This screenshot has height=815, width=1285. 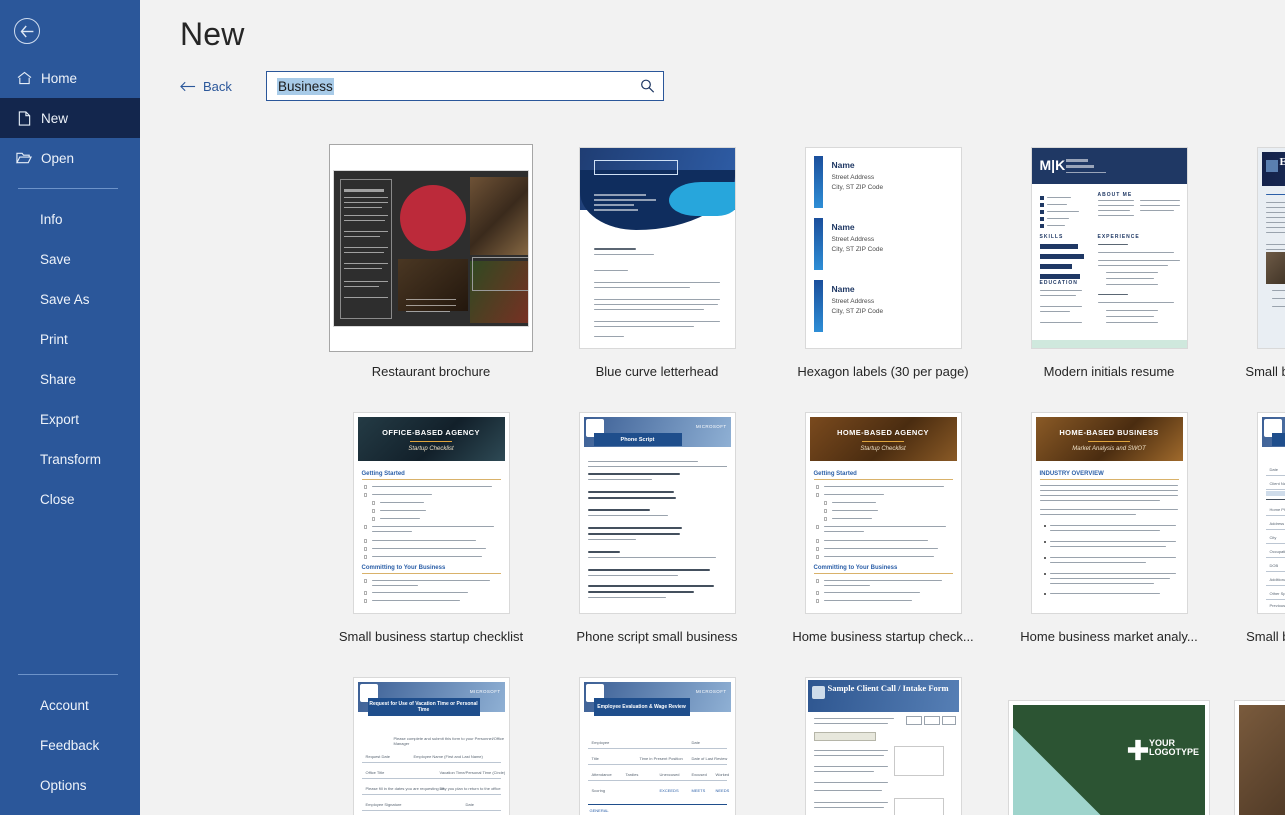 What do you see at coordinates (647, 86) in the screenshot?
I see `search-icon` at bounding box center [647, 86].